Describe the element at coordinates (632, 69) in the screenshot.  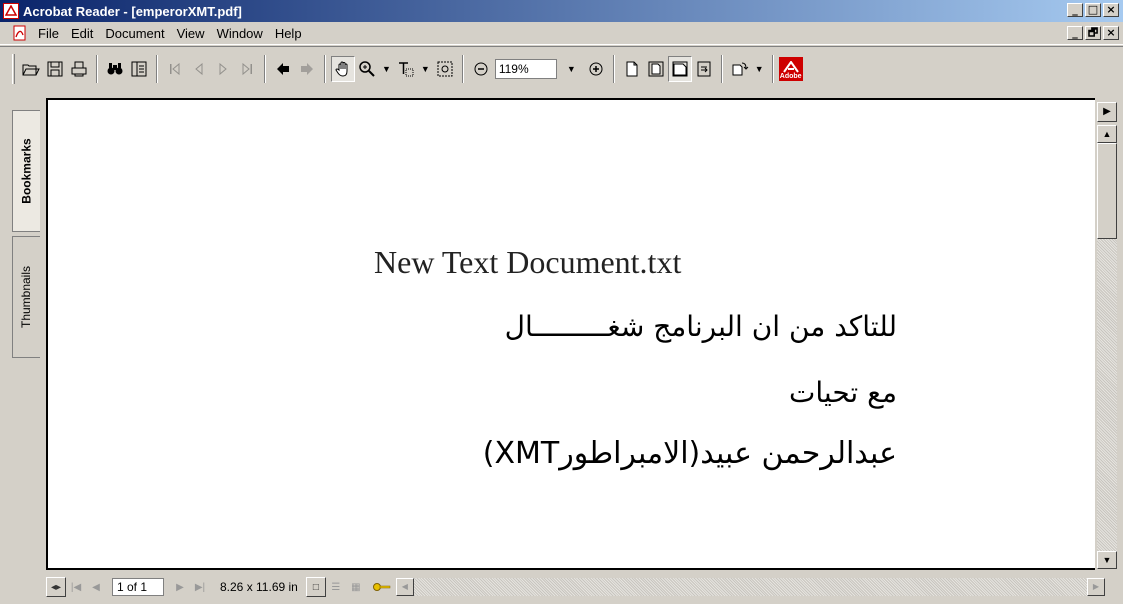
I see `actual-size-icon` at that location.